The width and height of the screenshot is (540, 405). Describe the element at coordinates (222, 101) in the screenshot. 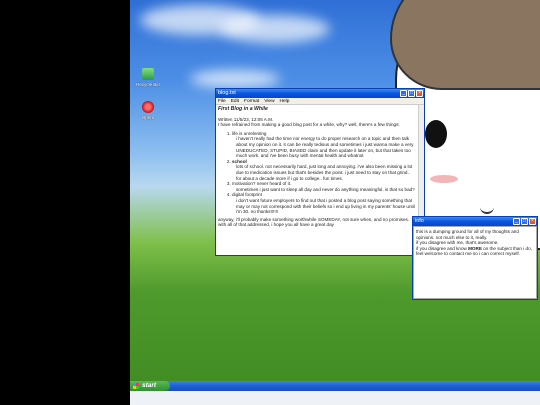

I see `menu-file: File` at that location.